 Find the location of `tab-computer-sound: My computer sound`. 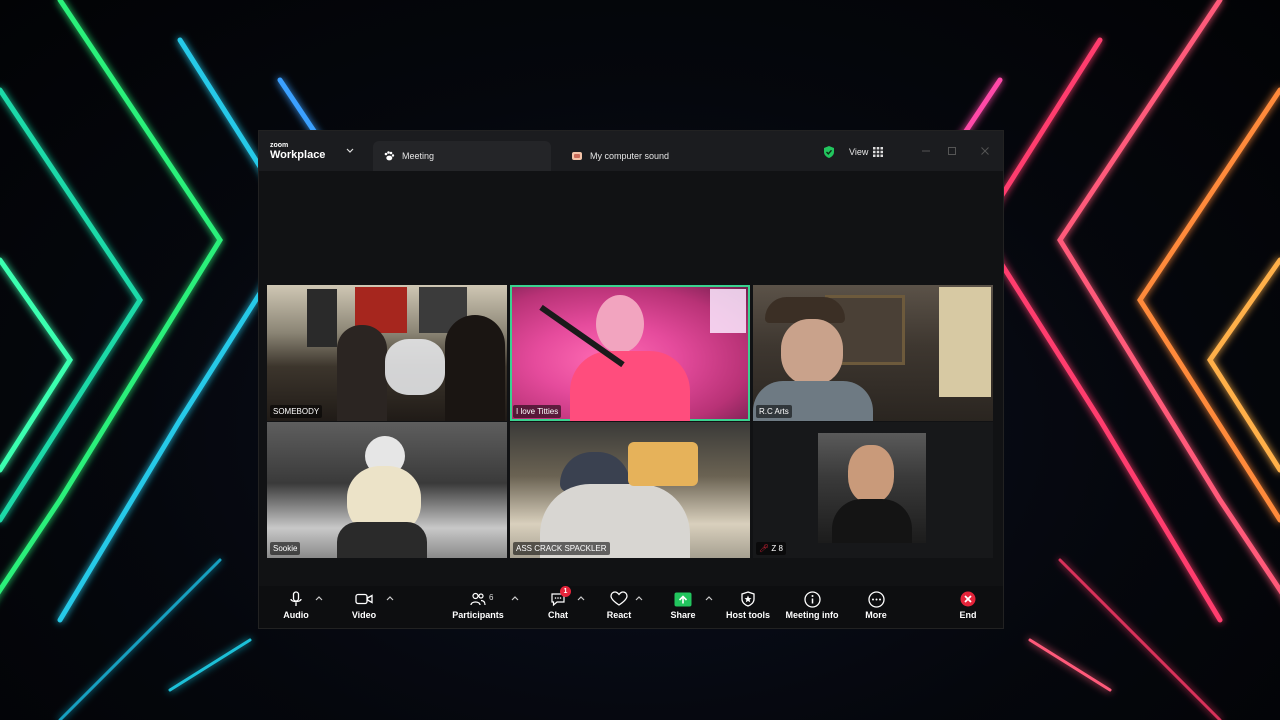

tab-computer-sound: My computer sound is located at coordinates (656, 156).